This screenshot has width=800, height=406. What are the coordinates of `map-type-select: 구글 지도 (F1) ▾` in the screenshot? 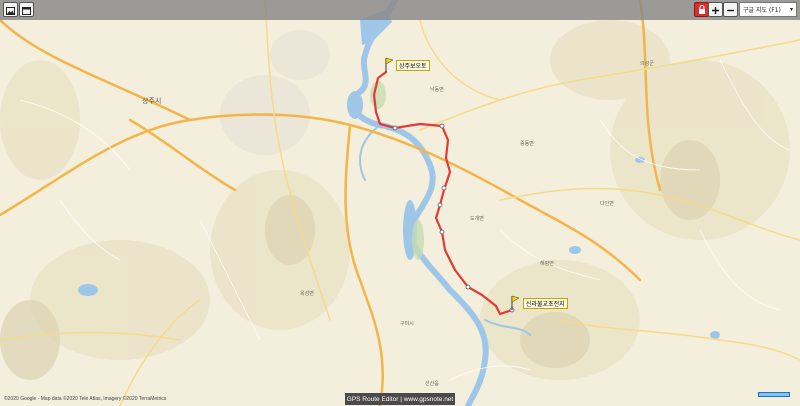 It's located at (768, 9).